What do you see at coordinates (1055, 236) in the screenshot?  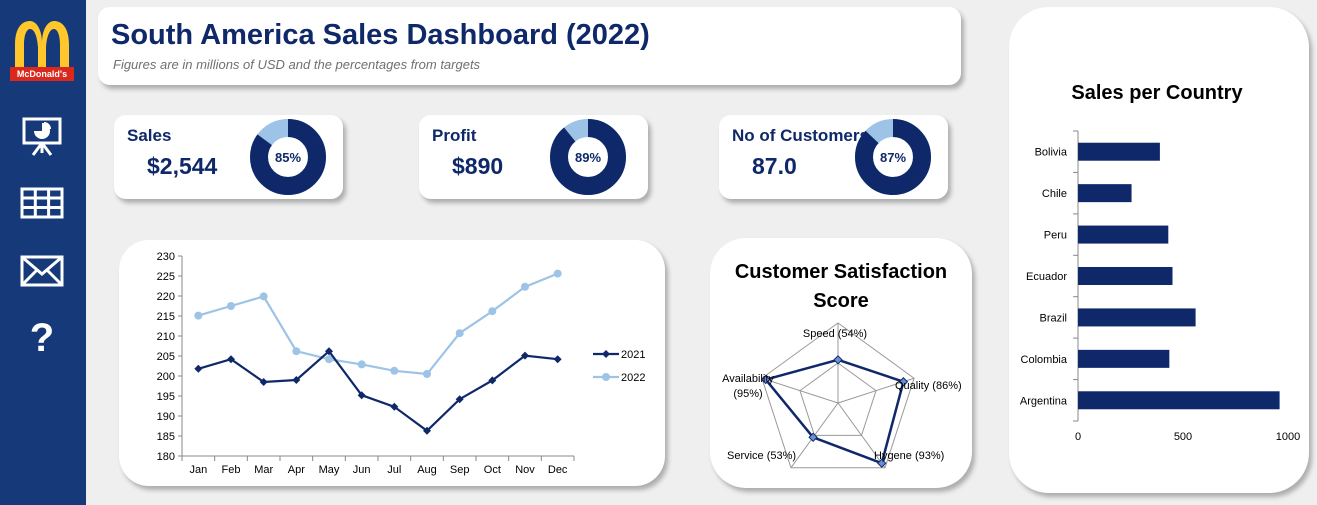 I see `category-label: Peru` at bounding box center [1055, 236].